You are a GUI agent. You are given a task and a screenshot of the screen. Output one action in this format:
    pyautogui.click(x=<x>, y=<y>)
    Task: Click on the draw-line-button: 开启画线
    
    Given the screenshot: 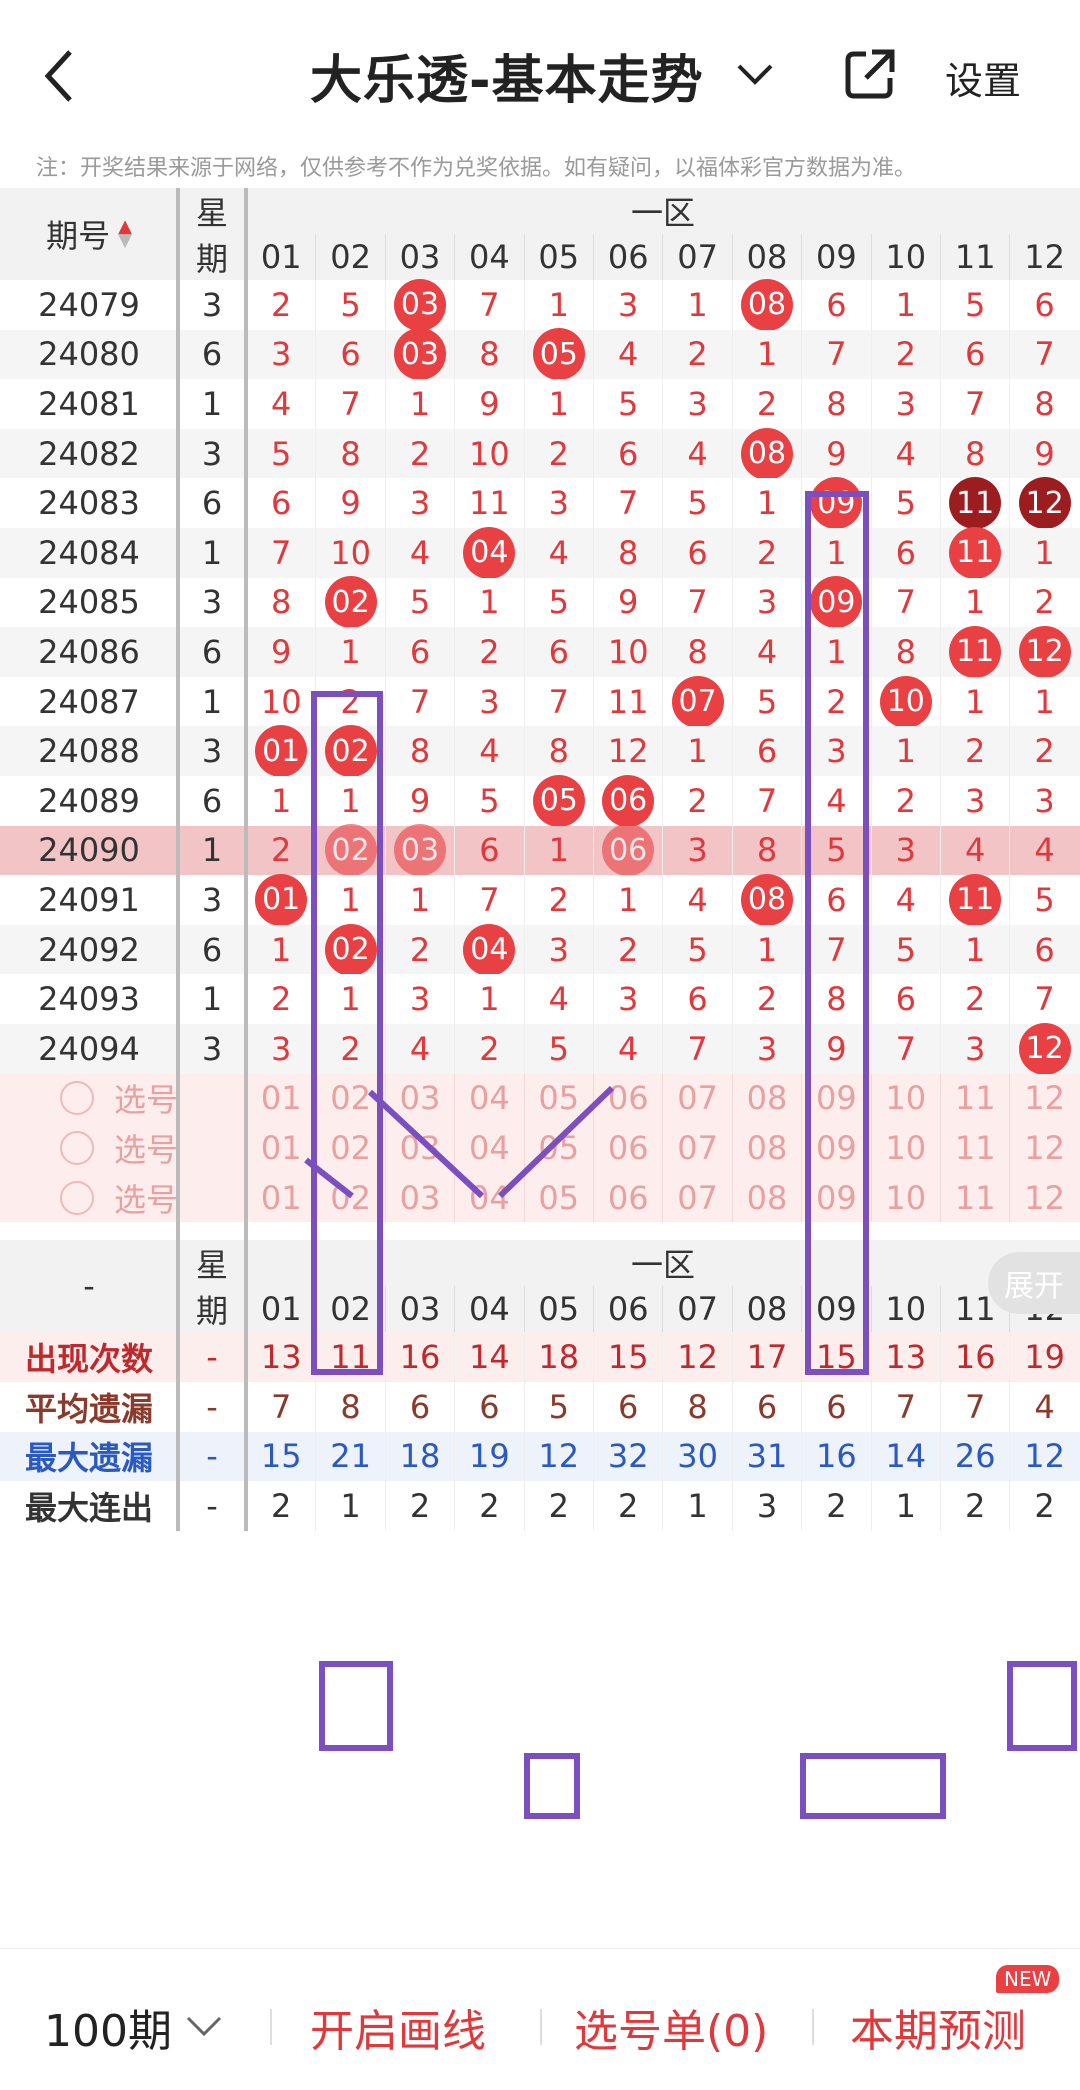 What is the action you would take?
    pyautogui.click(x=398, y=2027)
    